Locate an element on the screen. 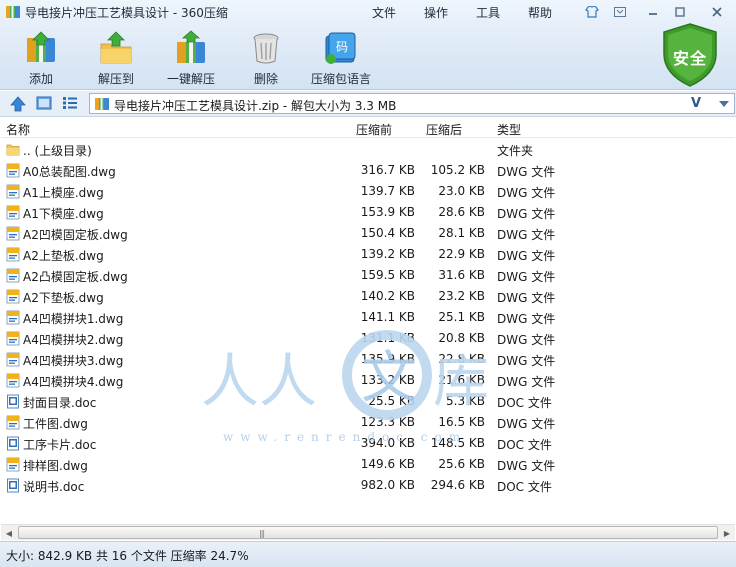 This screenshot has width=736, height=567. address-bar-row: 导电接片冲压工艺模具设计.zip - 解包大小为 3.3 MB V is located at coordinates (368, 104).